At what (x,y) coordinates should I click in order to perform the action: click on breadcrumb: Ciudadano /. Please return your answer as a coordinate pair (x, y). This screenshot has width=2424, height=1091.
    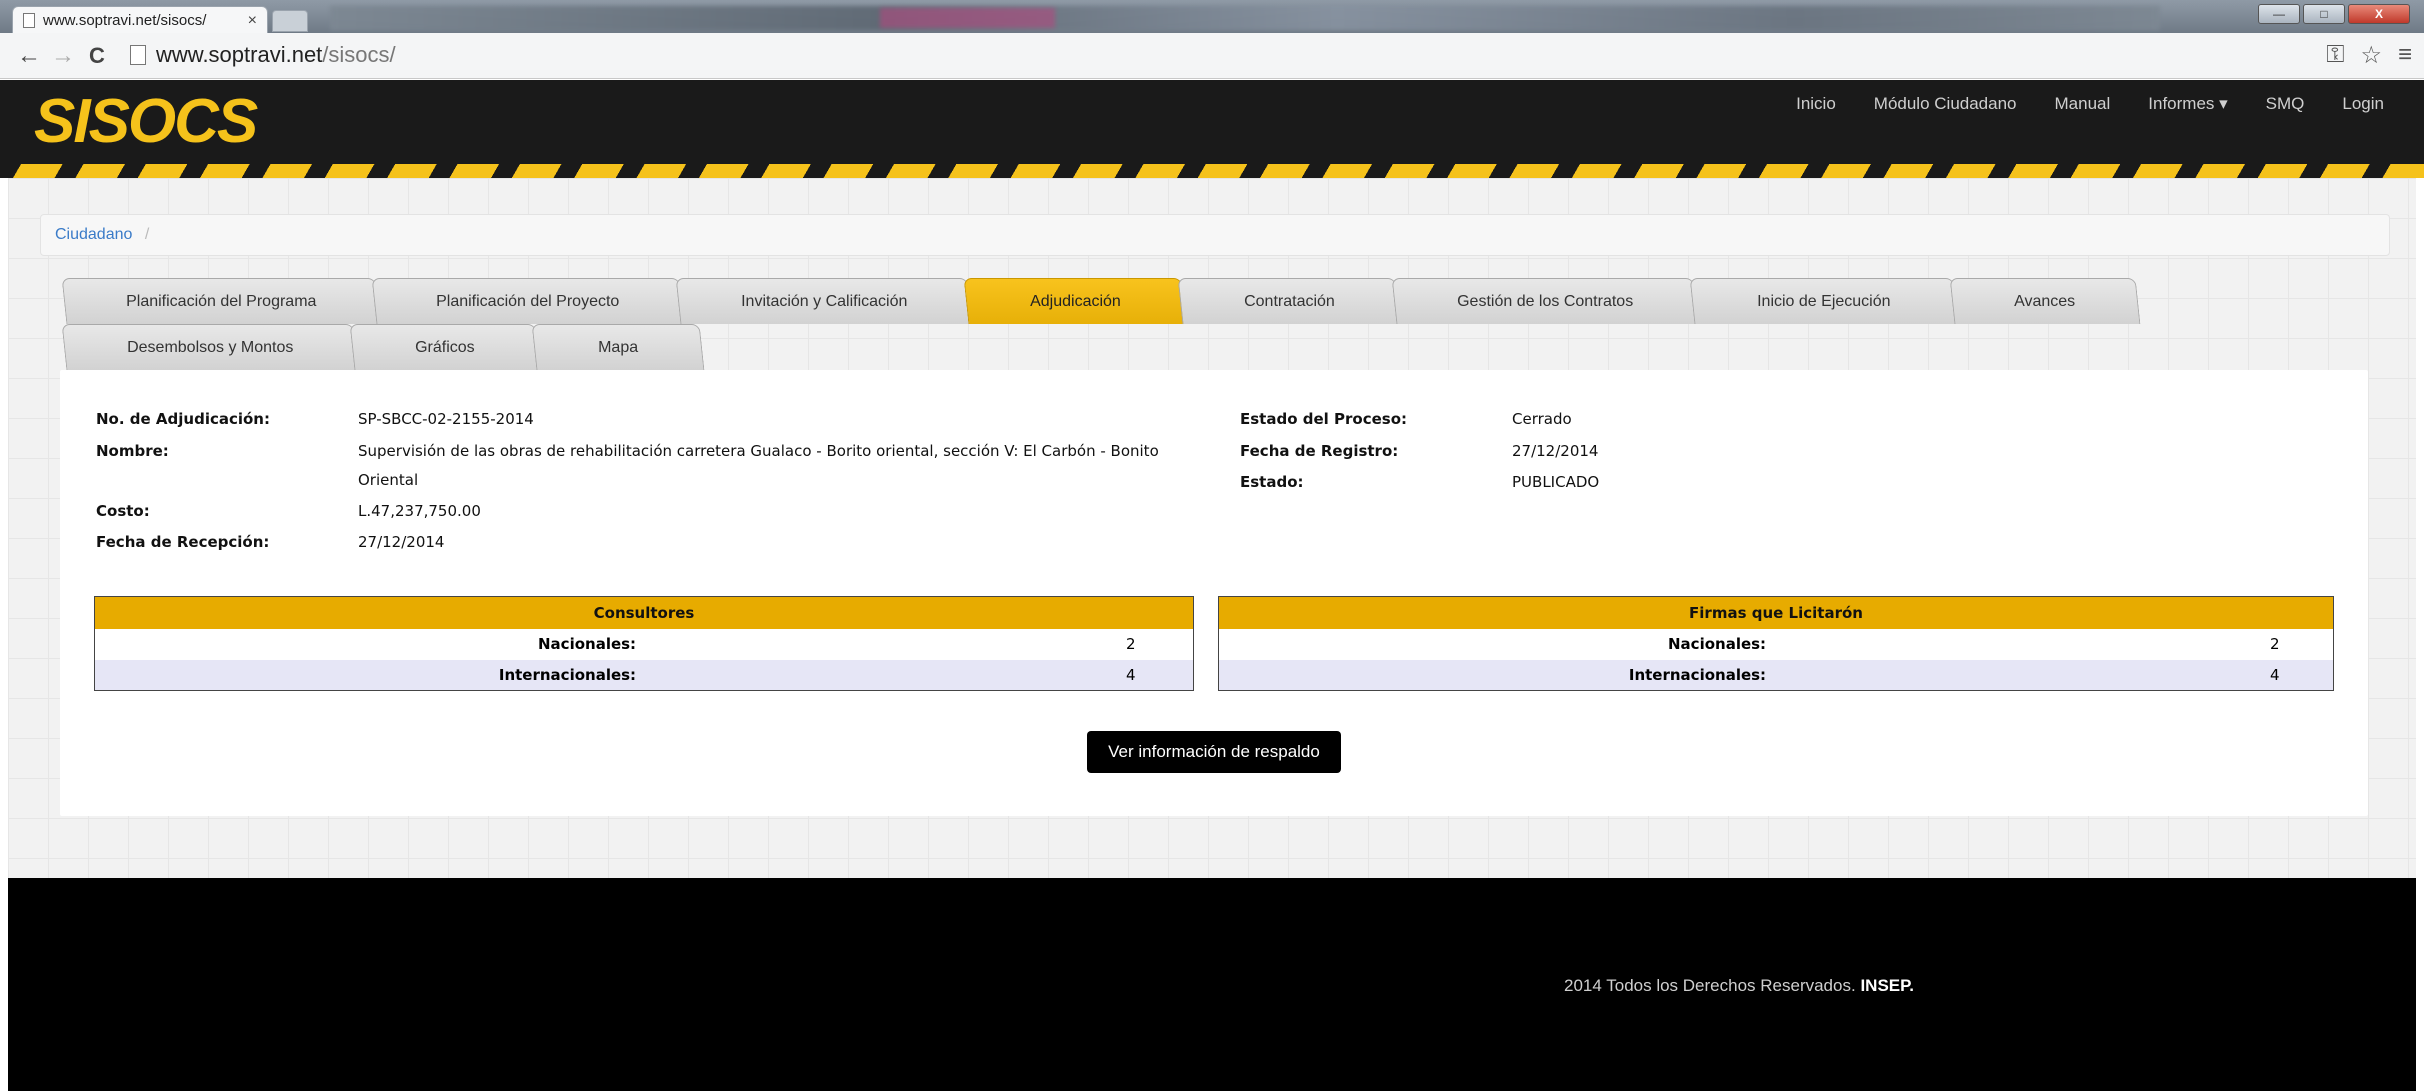
    Looking at the image, I should click on (1215, 235).